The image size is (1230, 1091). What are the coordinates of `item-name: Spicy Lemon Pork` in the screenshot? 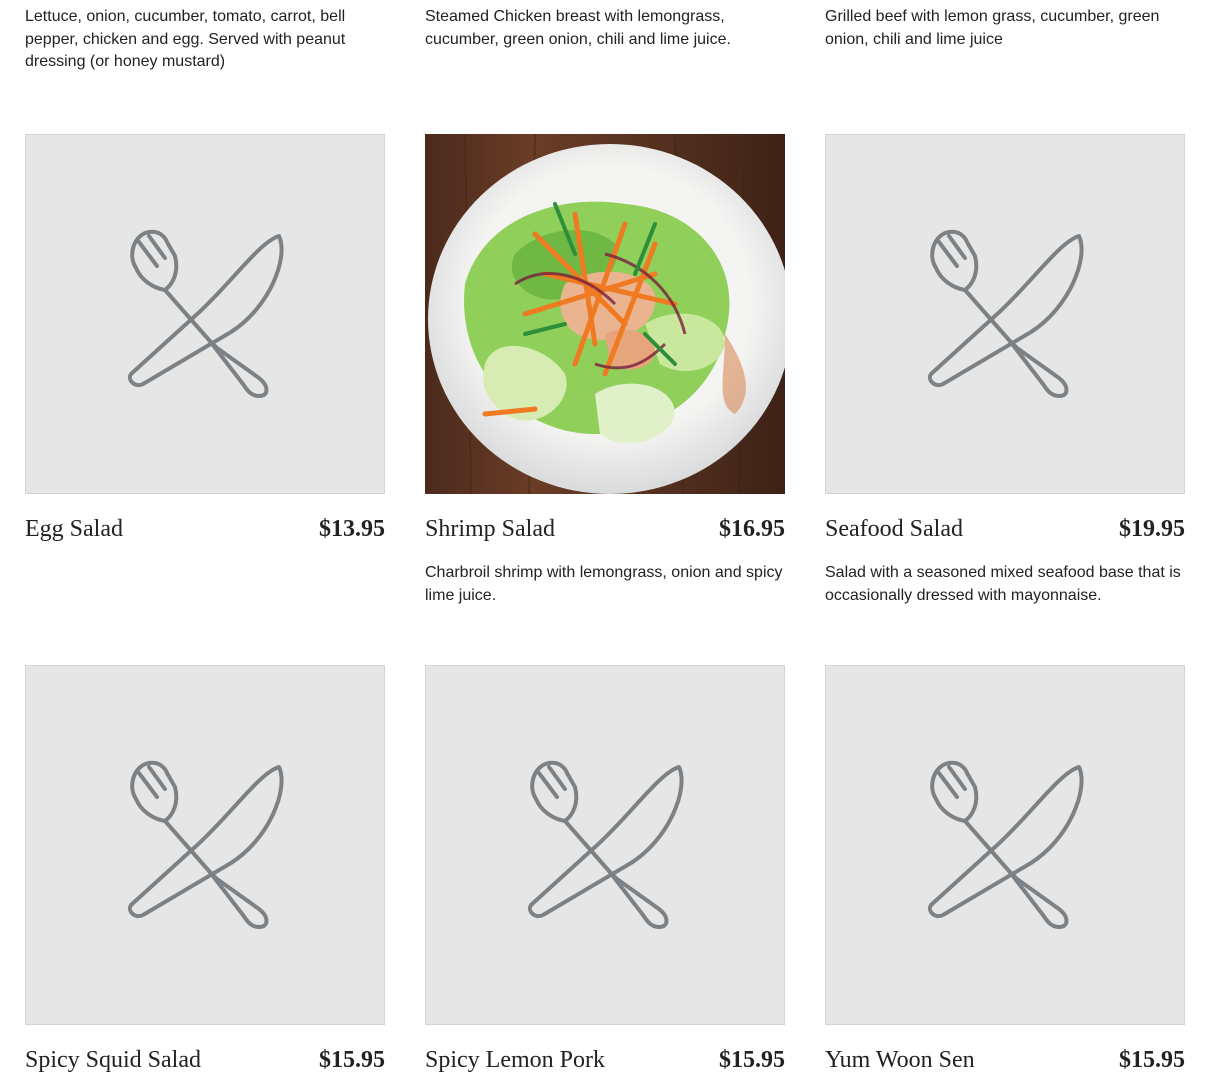 It's located at (515, 1060).